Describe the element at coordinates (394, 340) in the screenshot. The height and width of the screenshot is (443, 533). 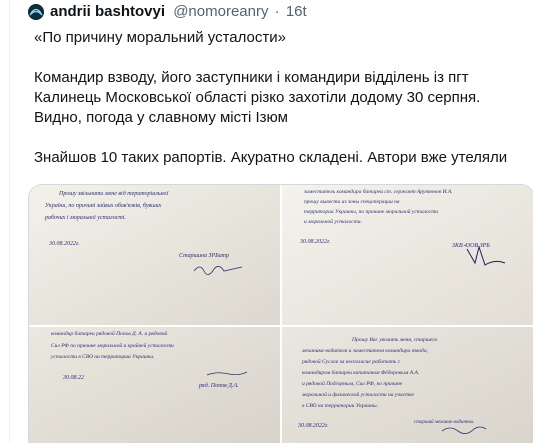
I see `handwriting-line: Прошу Вас уволить меня, старшего` at that location.